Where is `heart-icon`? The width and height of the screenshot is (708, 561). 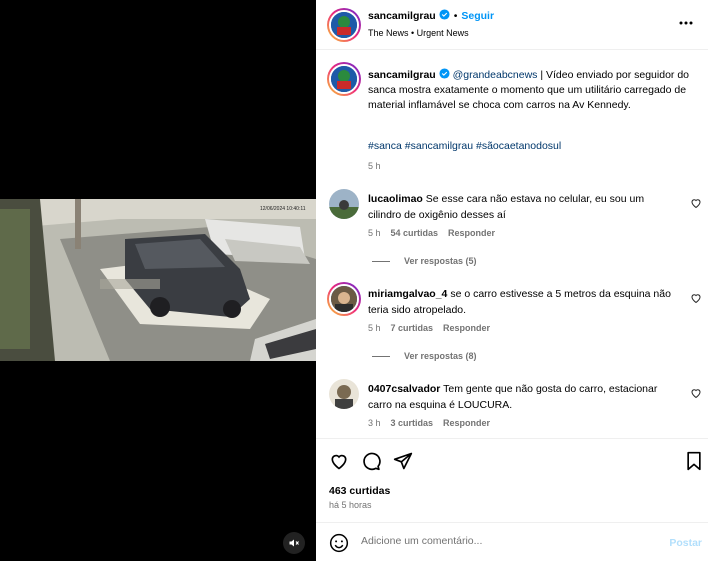 heart-icon is located at coordinates (339, 462).